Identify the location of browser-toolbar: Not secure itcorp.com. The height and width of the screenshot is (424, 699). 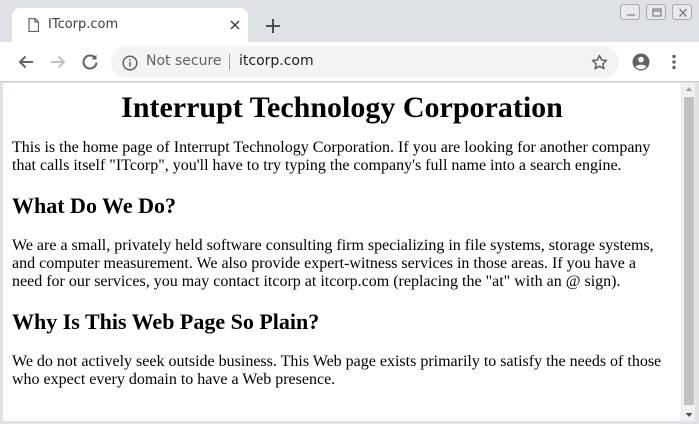
(349, 62).